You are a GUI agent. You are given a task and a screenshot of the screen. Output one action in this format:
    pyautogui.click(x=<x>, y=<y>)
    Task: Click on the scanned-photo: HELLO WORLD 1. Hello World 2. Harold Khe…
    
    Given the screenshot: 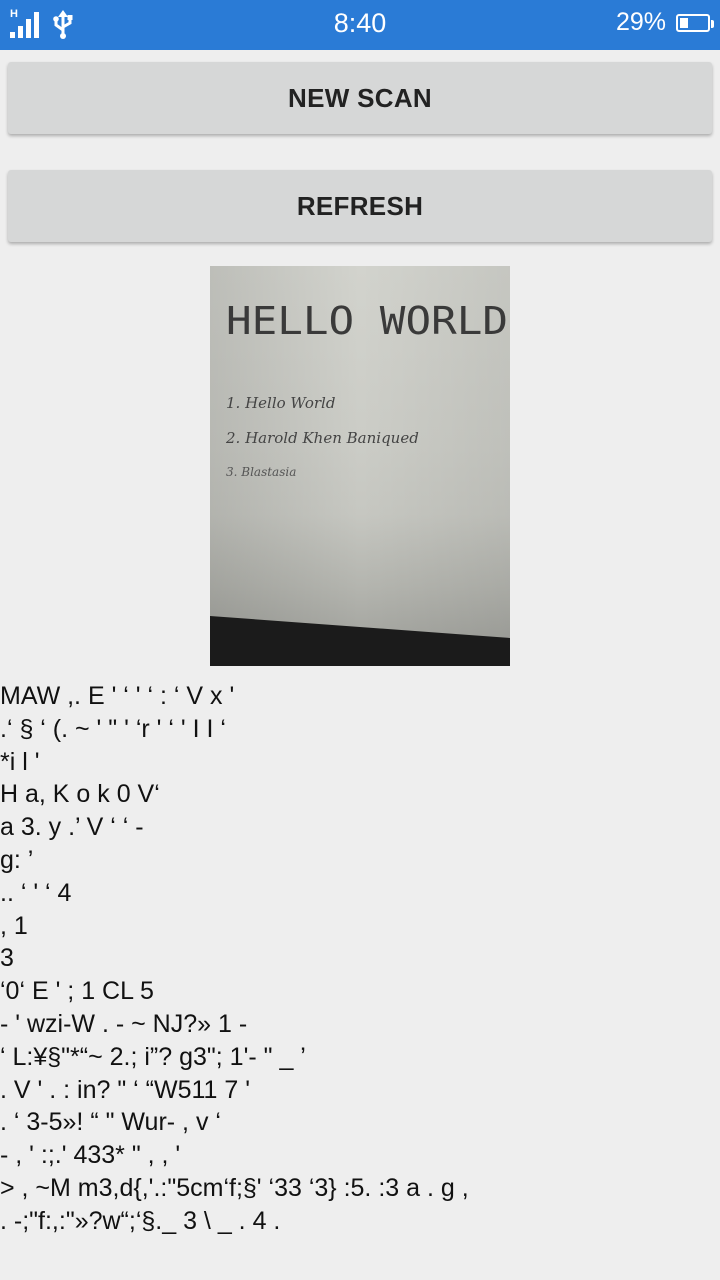 What is the action you would take?
    pyautogui.click(x=360, y=466)
    